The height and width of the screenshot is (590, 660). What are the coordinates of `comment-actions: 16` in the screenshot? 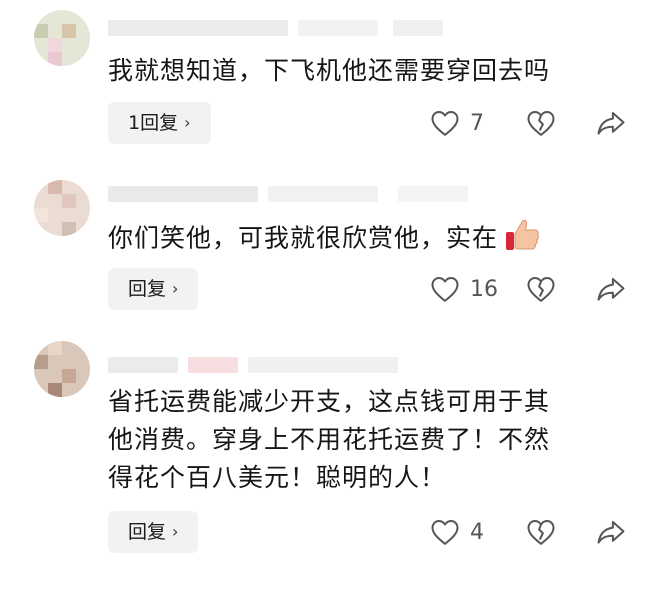 It's located at (528, 289).